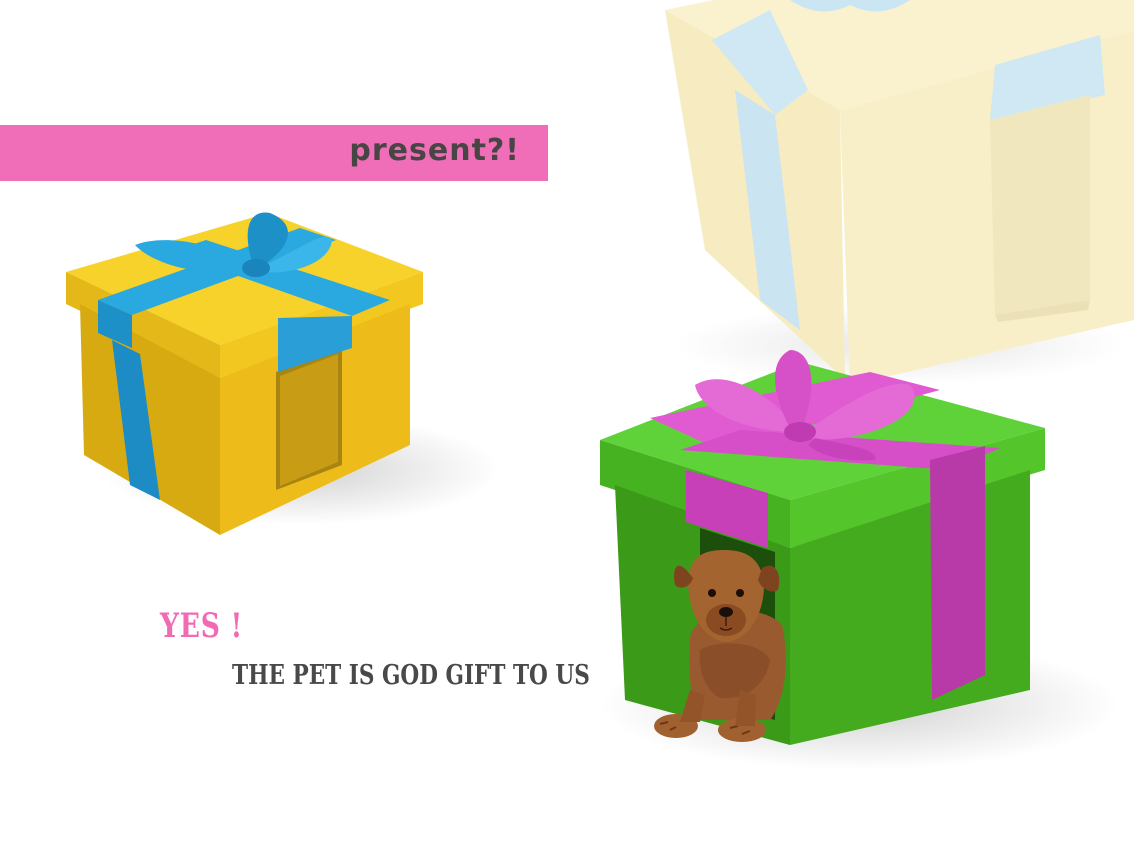 This screenshot has height=850, width=1134. I want to click on tagline: THE PET IS GOD GIFT TO US, so click(411, 675).